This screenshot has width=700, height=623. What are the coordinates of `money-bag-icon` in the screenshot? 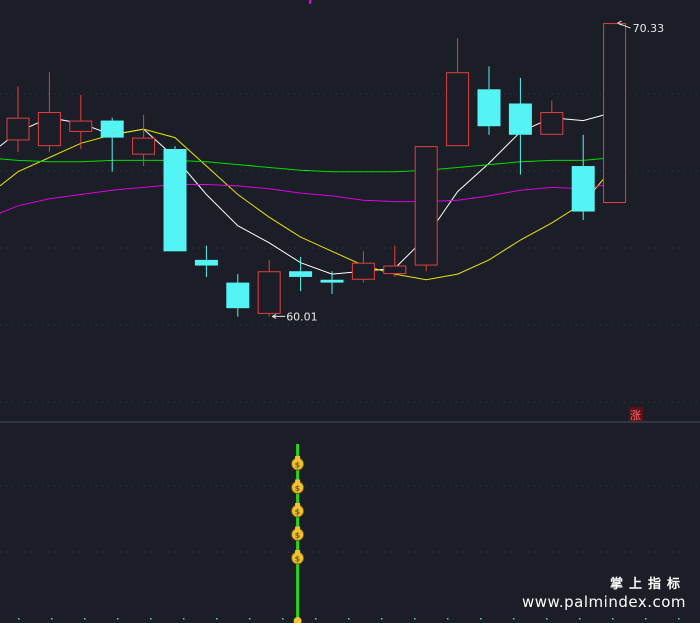 It's located at (297, 620).